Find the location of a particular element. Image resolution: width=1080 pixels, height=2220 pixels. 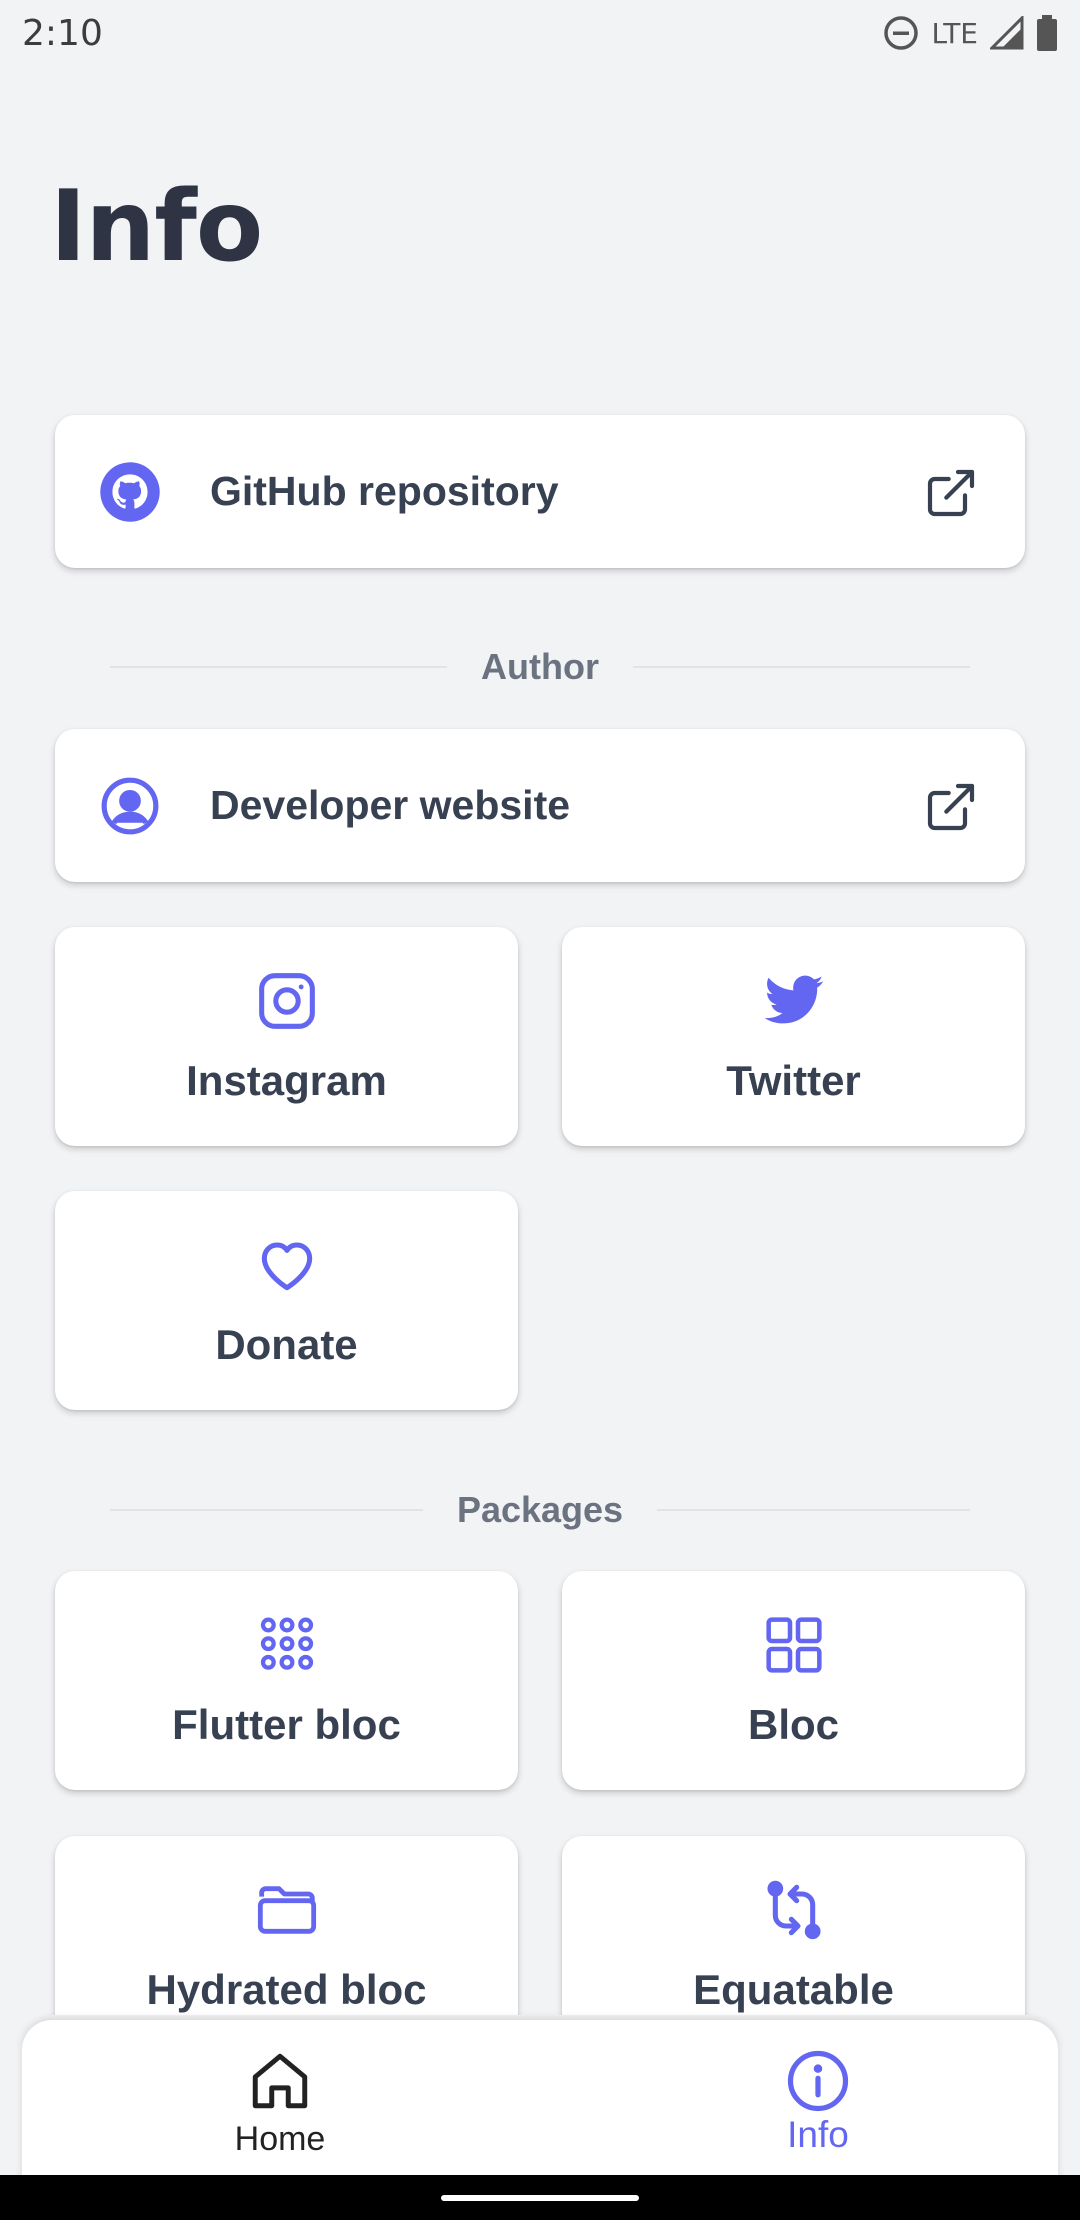

packages-section-divider: Packages is located at coordinates (540, 1510).